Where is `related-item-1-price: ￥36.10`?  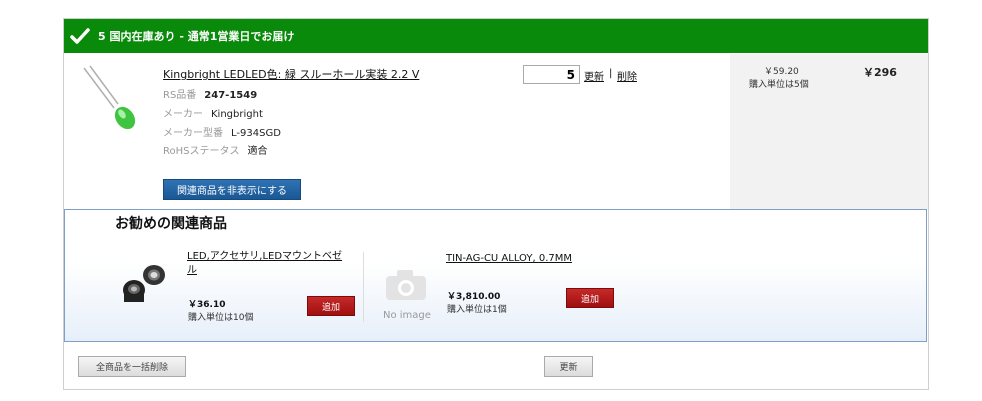 related-item-1-price: ￥36.10 is located at coordinates (207, 305).